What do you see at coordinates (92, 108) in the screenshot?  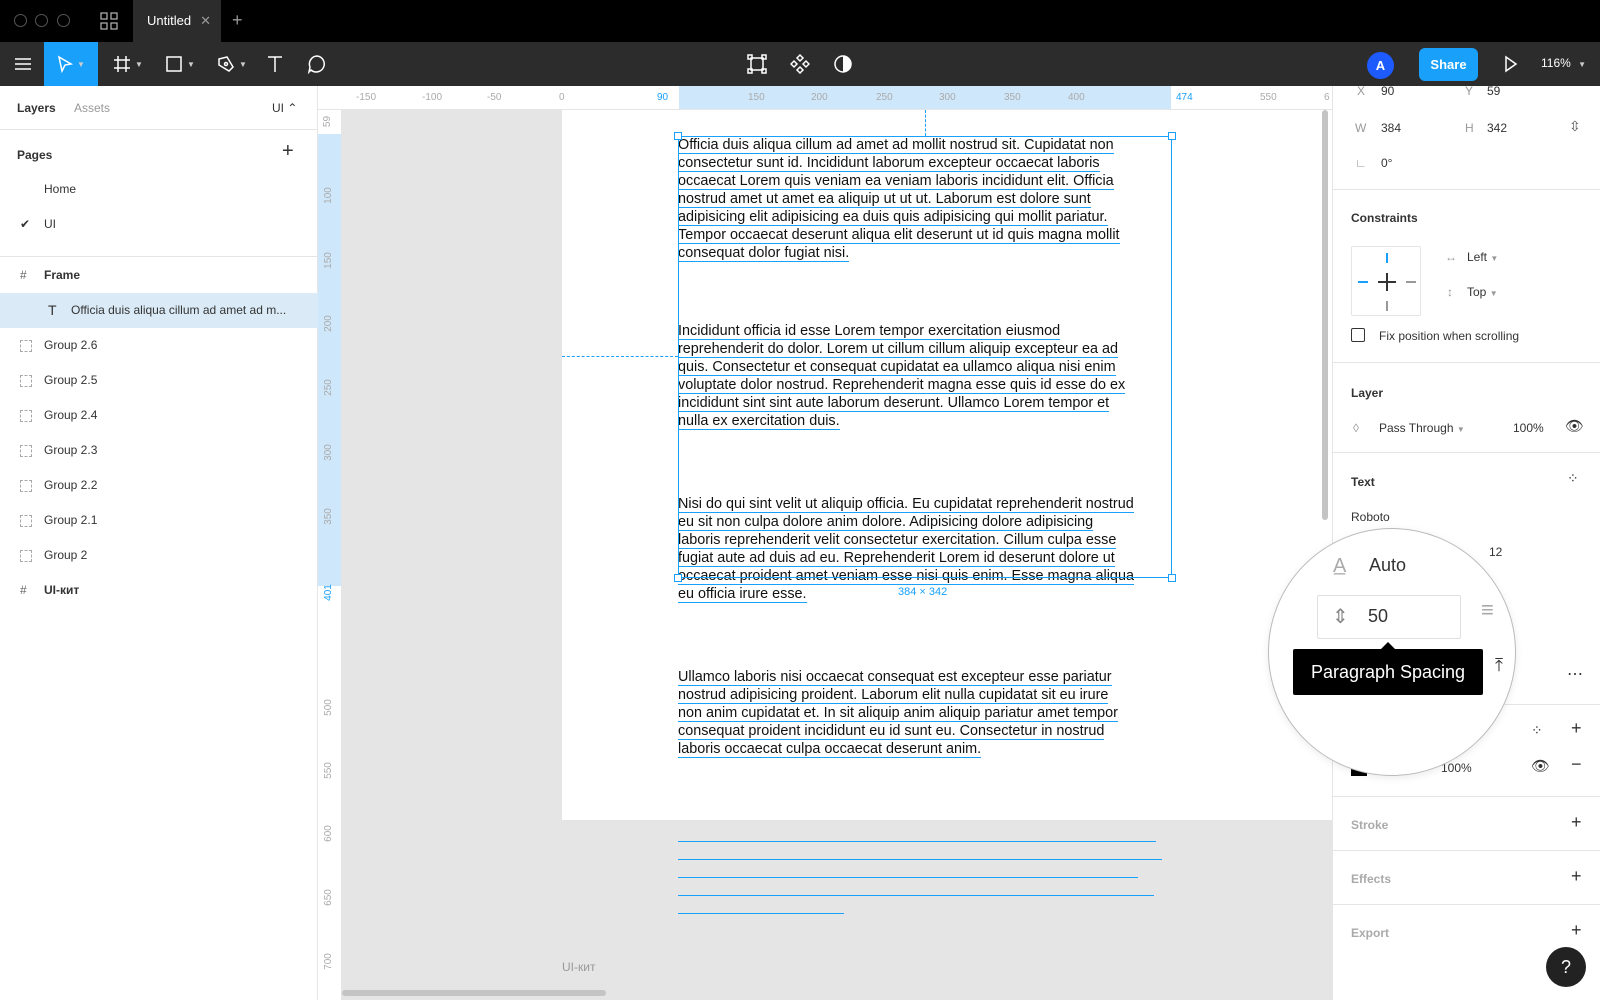 I see `tab-assets: Assets` at bounding box center [92, 108].